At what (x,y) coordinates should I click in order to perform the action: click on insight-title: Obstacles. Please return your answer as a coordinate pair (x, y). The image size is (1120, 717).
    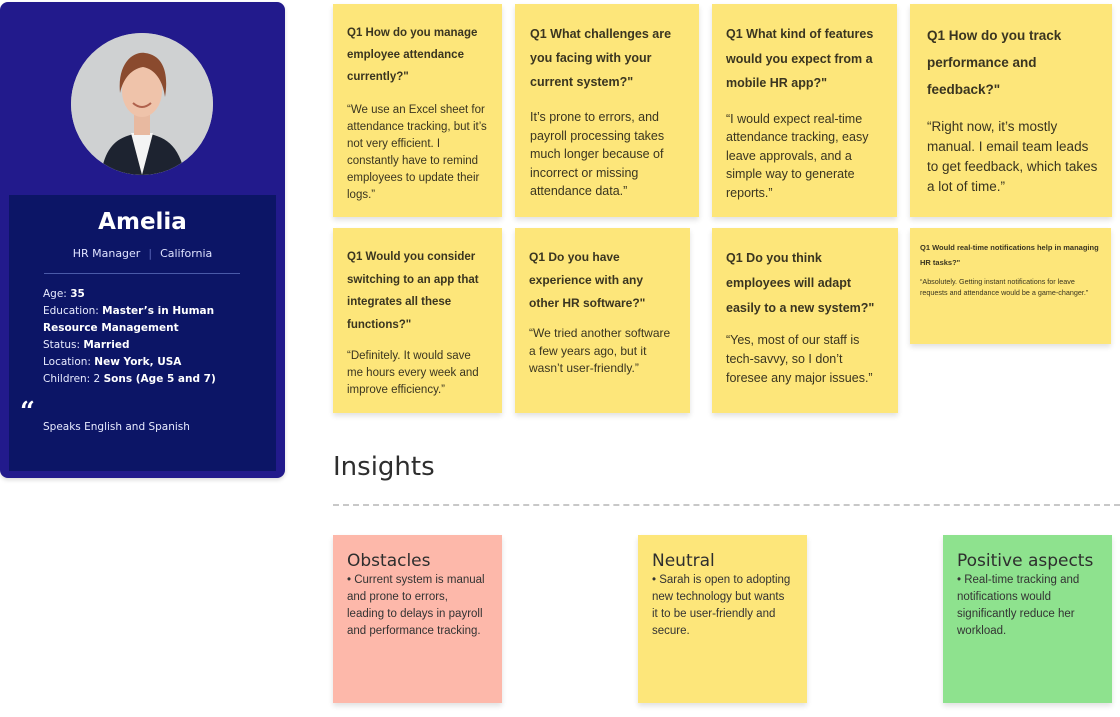
    Looking at the image, I should click on (389, 561).